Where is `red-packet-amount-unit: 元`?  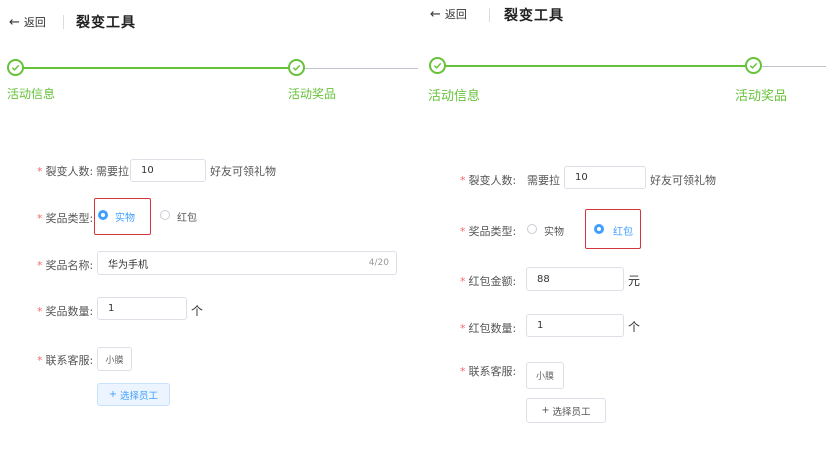 red-packet-amount-unit: 元 is located at coordinates (634, 281).